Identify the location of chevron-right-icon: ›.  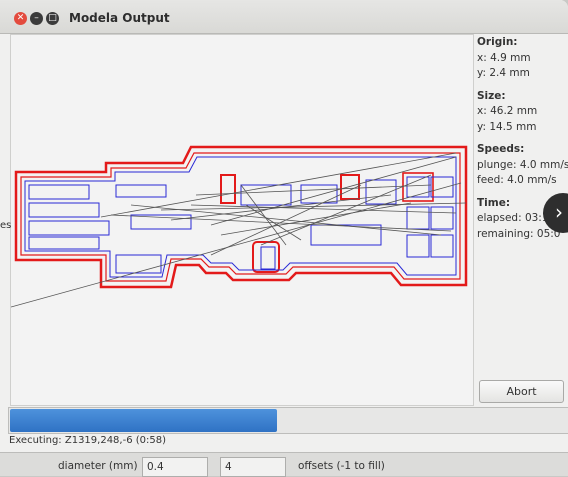
(559, 212).